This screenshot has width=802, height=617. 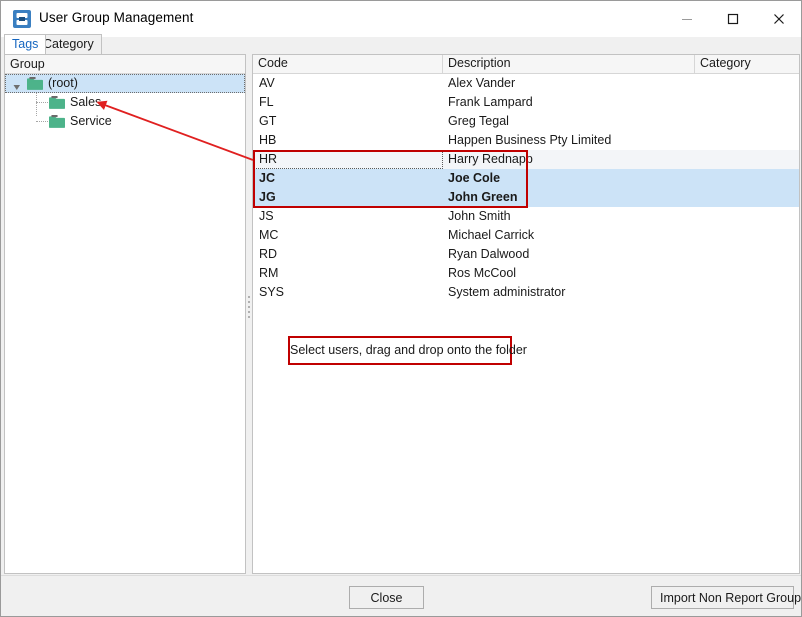 I want to click on minimize-icon, so click(x=687, y=19).